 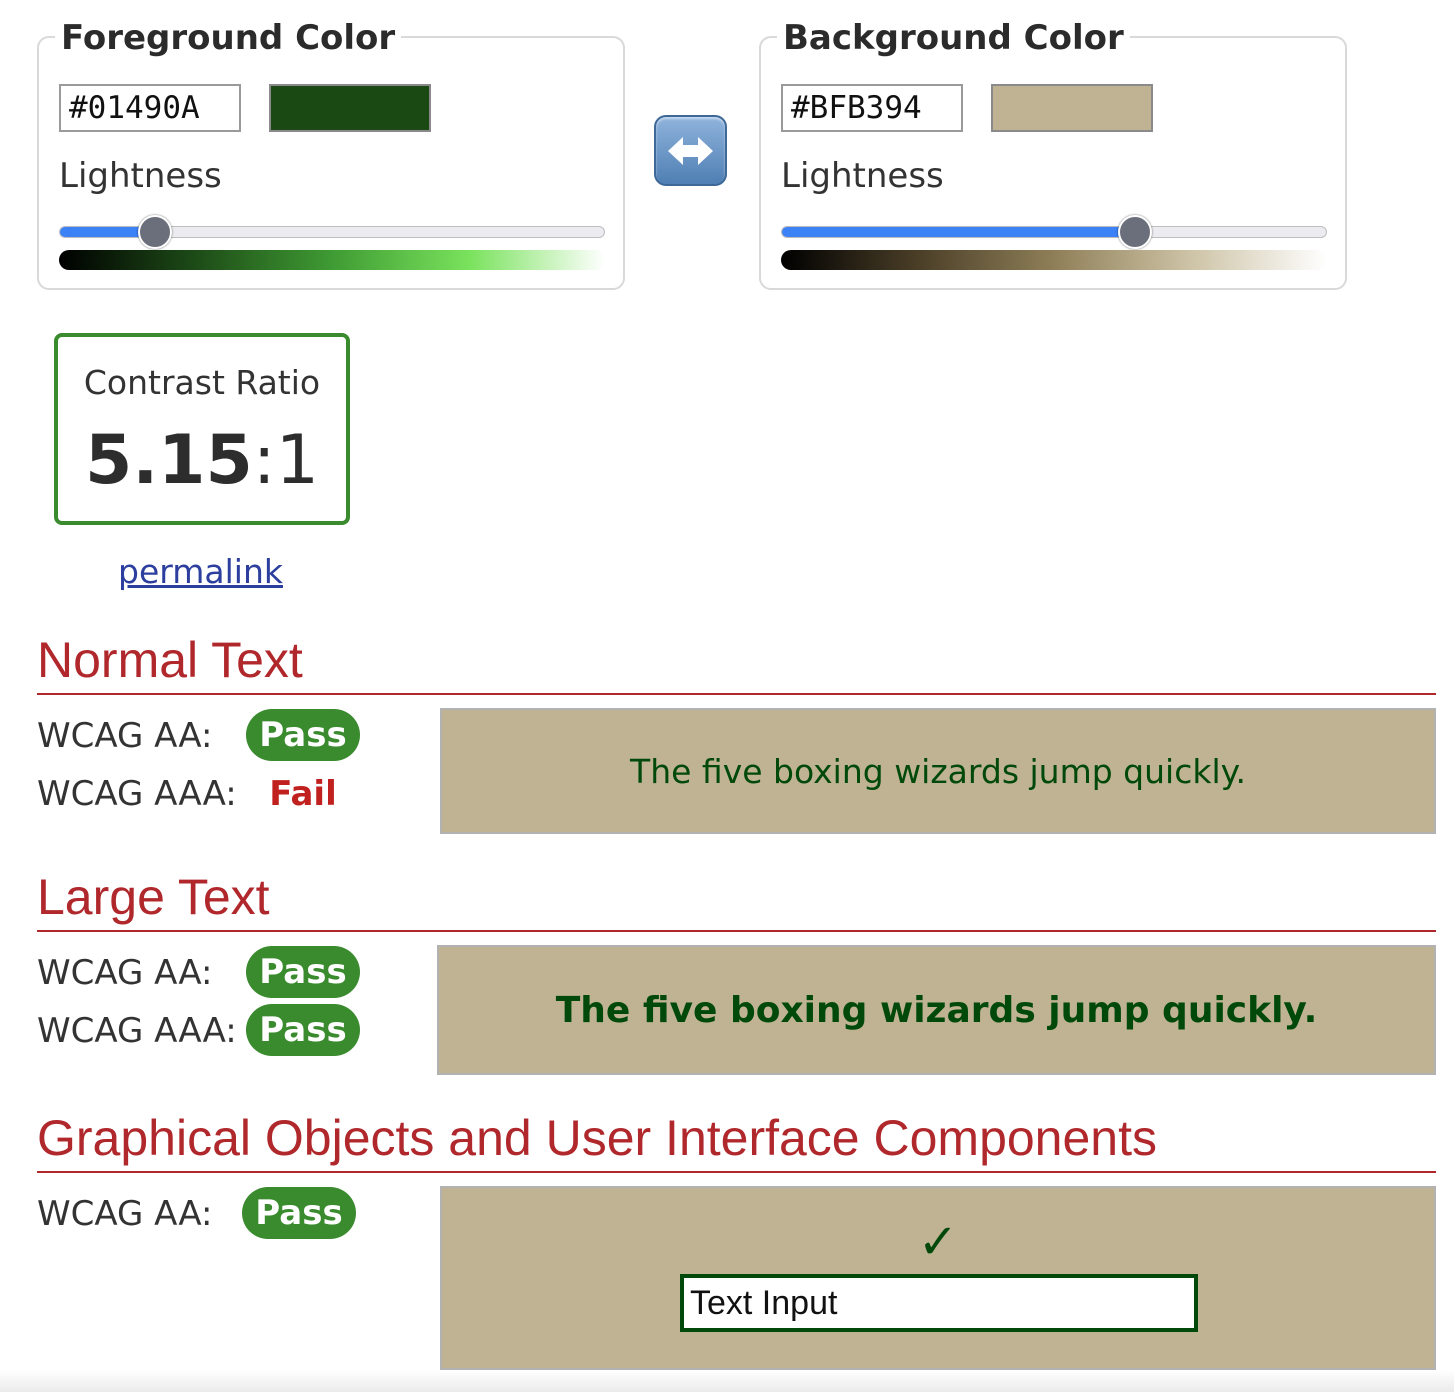 I want to click on graphical-sample: ✓, so click(x=938, y=1278).